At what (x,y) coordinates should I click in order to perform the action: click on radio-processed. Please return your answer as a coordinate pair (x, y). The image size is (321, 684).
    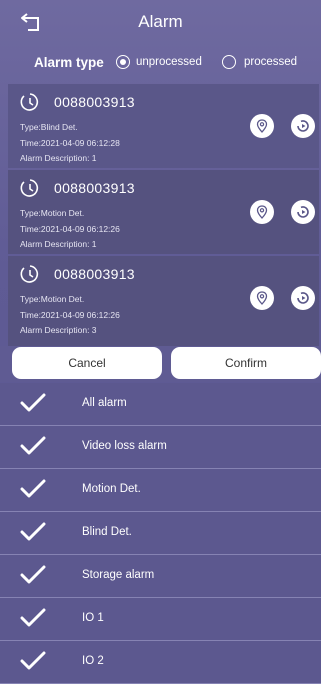
    Looking at the image, I should click on (229, 62).